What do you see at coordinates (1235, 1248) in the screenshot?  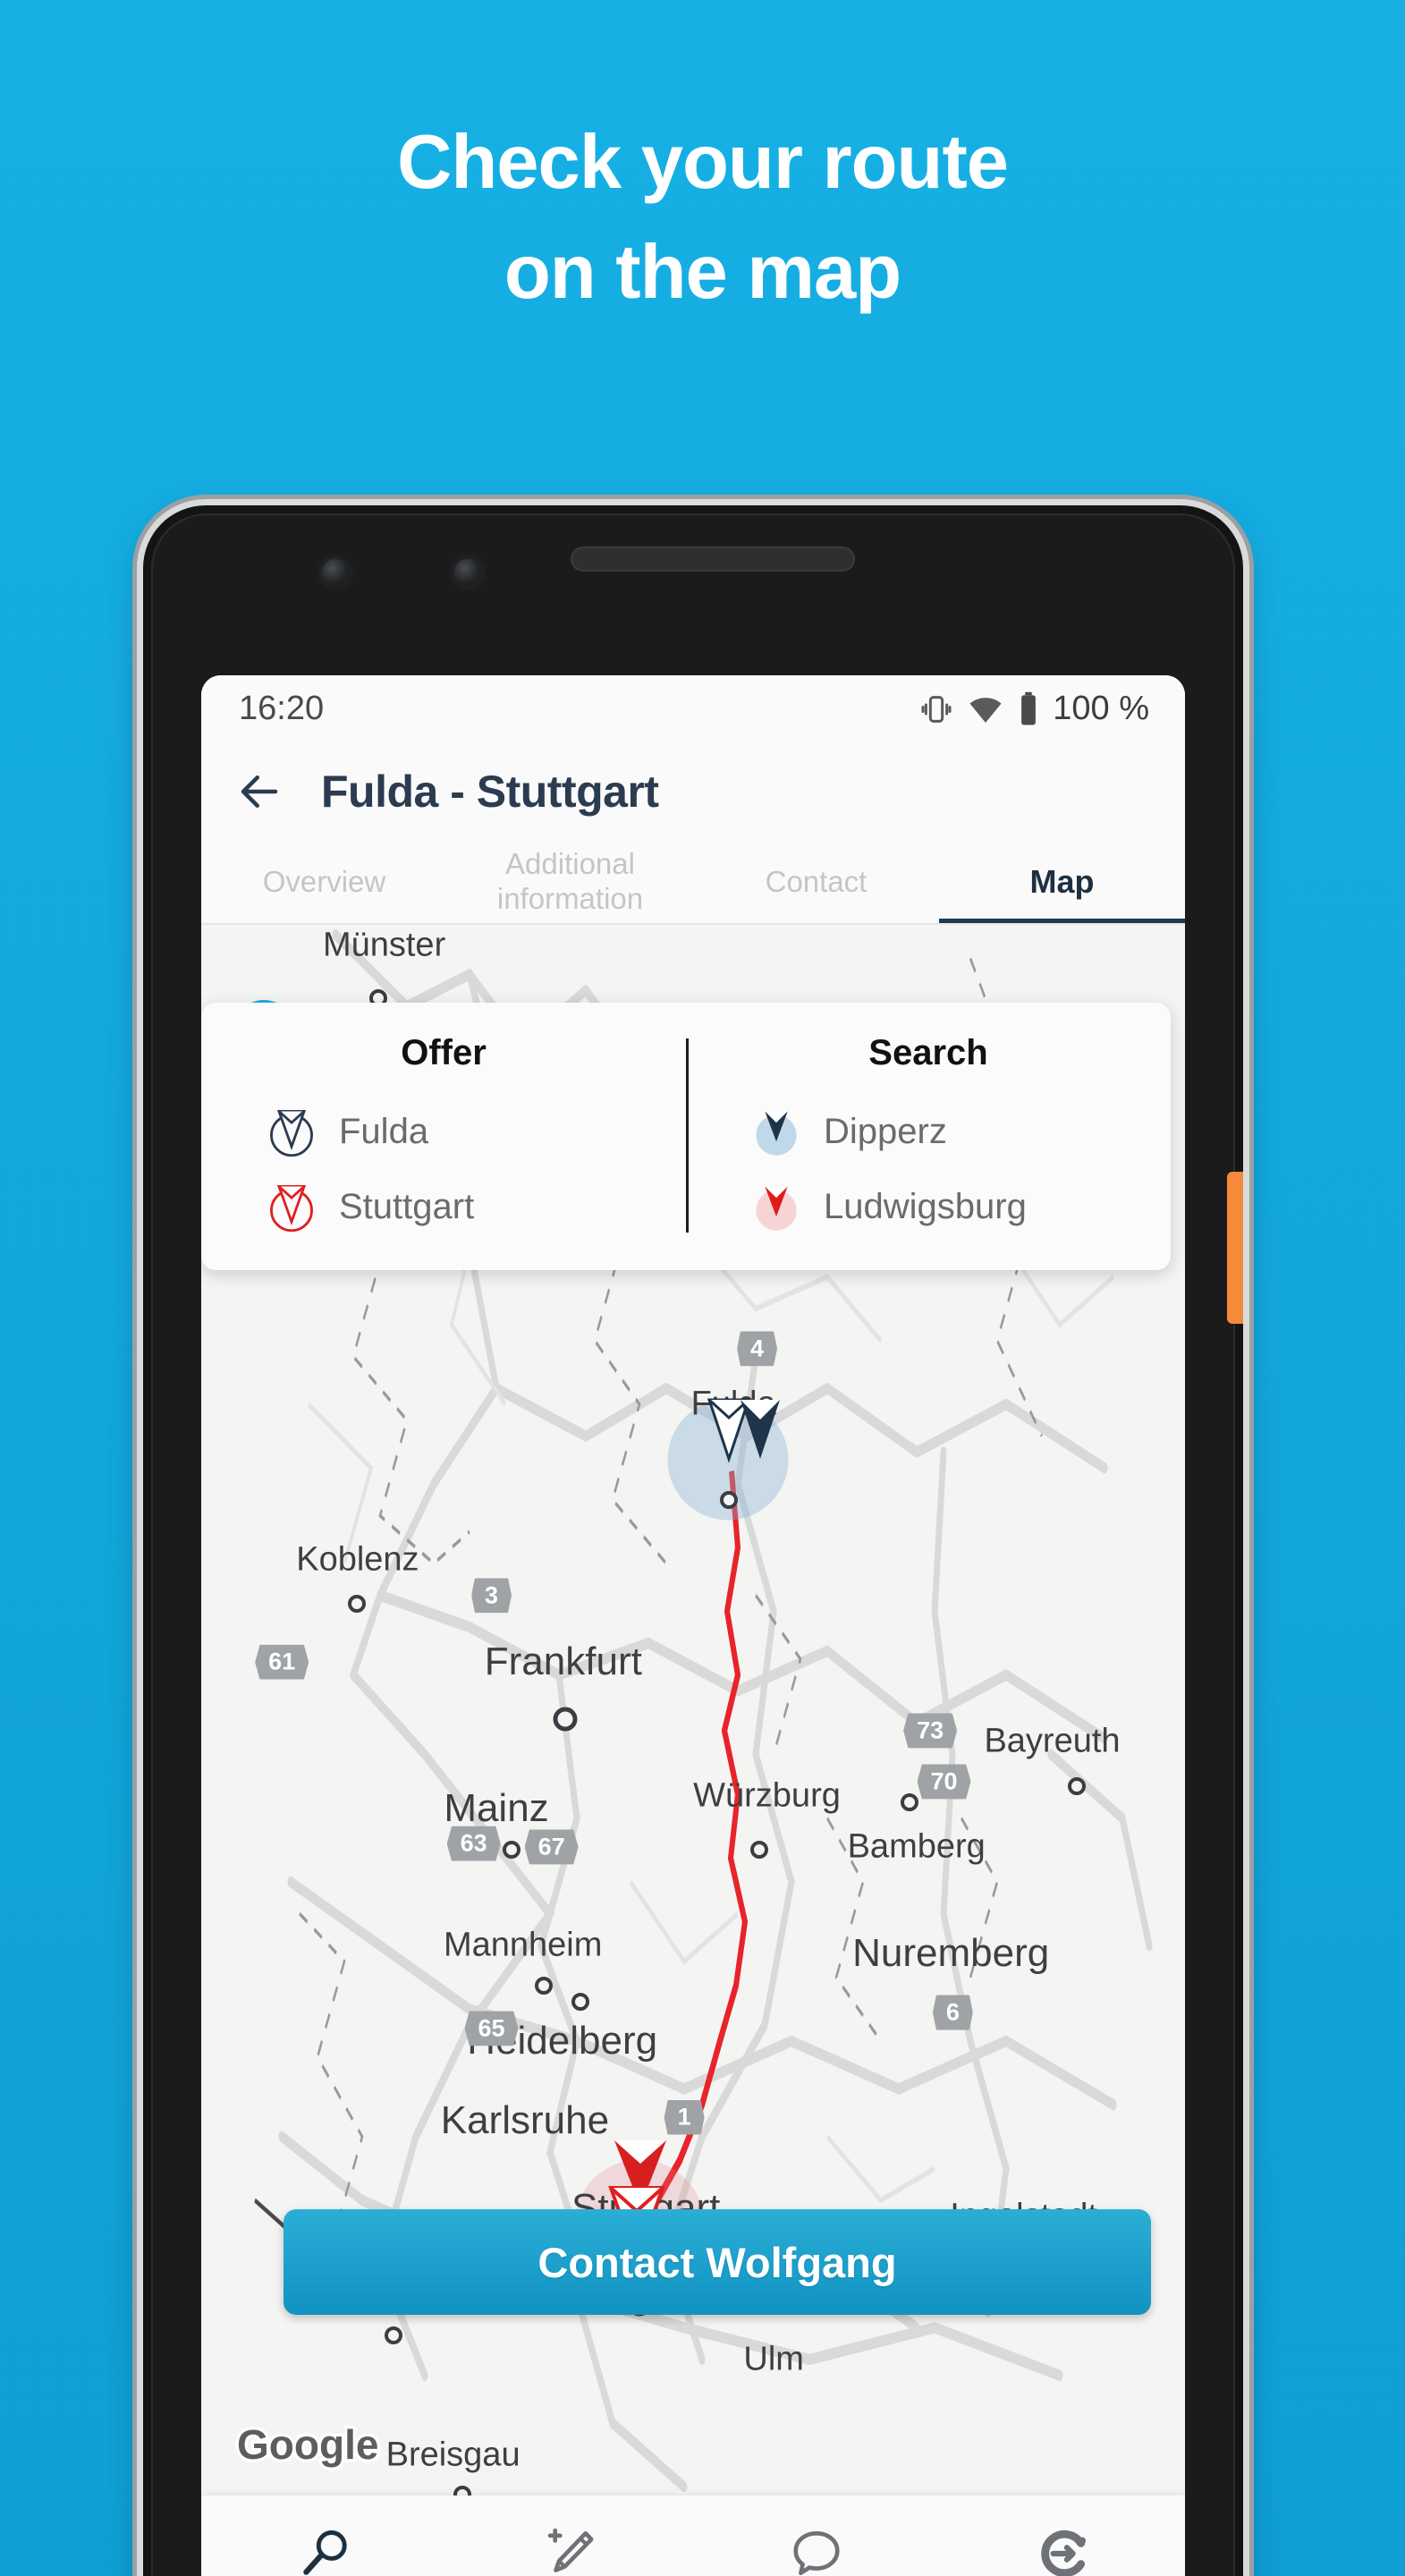 I see `phone-side-accent` at bounding box center [1235, 1248].